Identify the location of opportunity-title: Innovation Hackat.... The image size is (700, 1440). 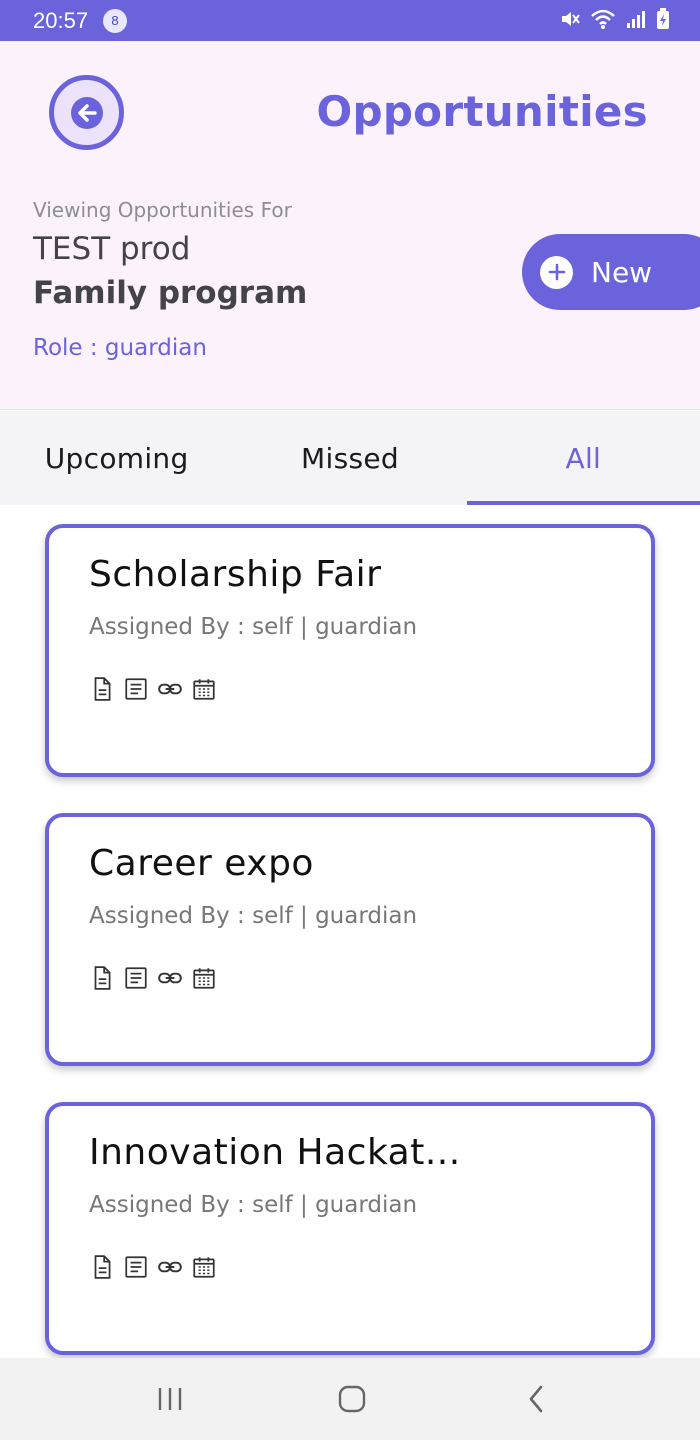
(275, 1152).